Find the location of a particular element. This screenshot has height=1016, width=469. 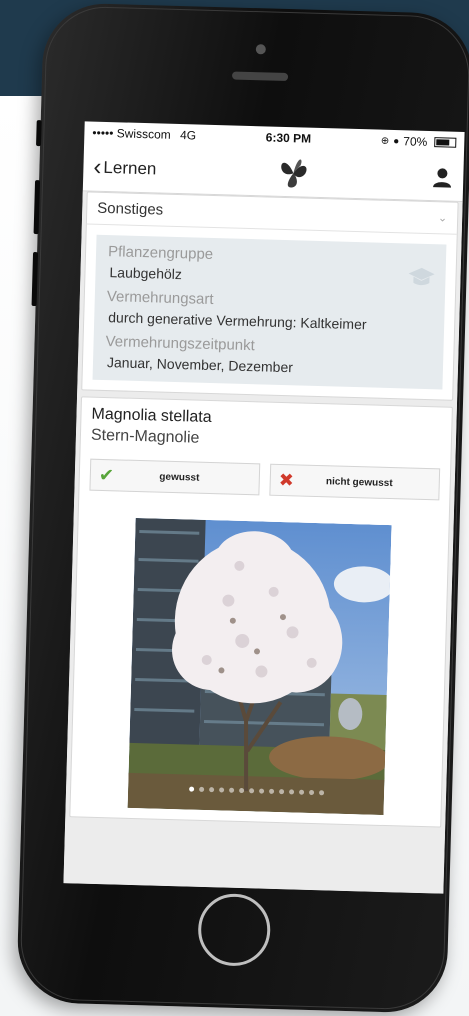

carrier-label: ••••• Swisscom 4G is located at coordinates (144, 134).